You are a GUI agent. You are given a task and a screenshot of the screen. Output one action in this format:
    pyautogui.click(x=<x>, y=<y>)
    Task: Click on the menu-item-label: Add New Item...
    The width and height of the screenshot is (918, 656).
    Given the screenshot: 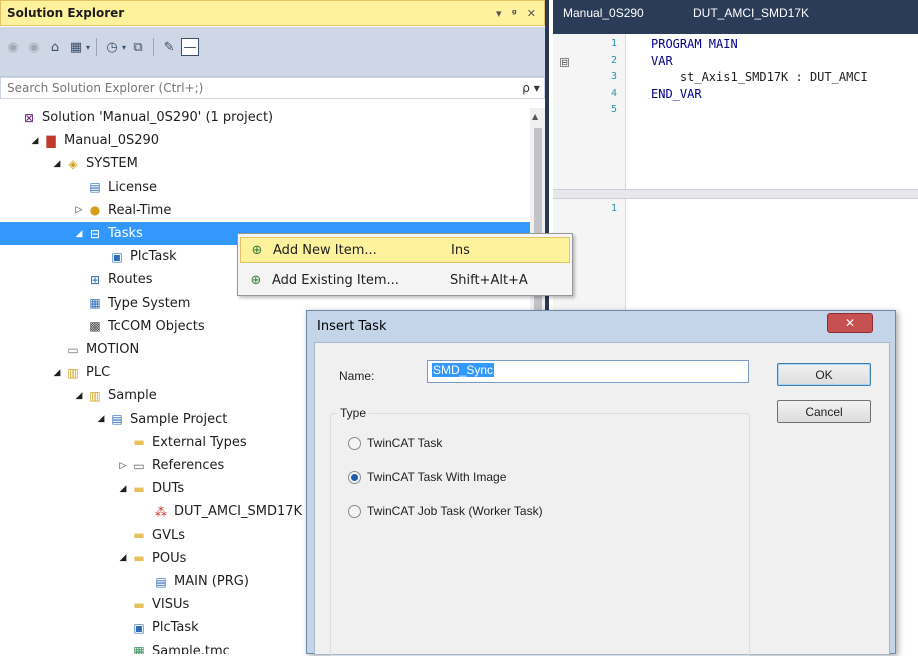 What is the action you would take?
    pyautogui.click(x=325, y=250)
    